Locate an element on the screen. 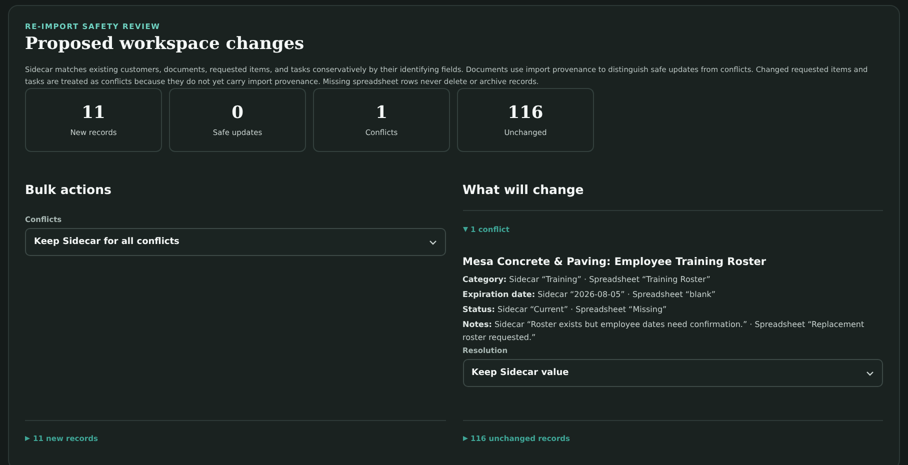  stat-value: 1 is located at coordinates (382, 113).